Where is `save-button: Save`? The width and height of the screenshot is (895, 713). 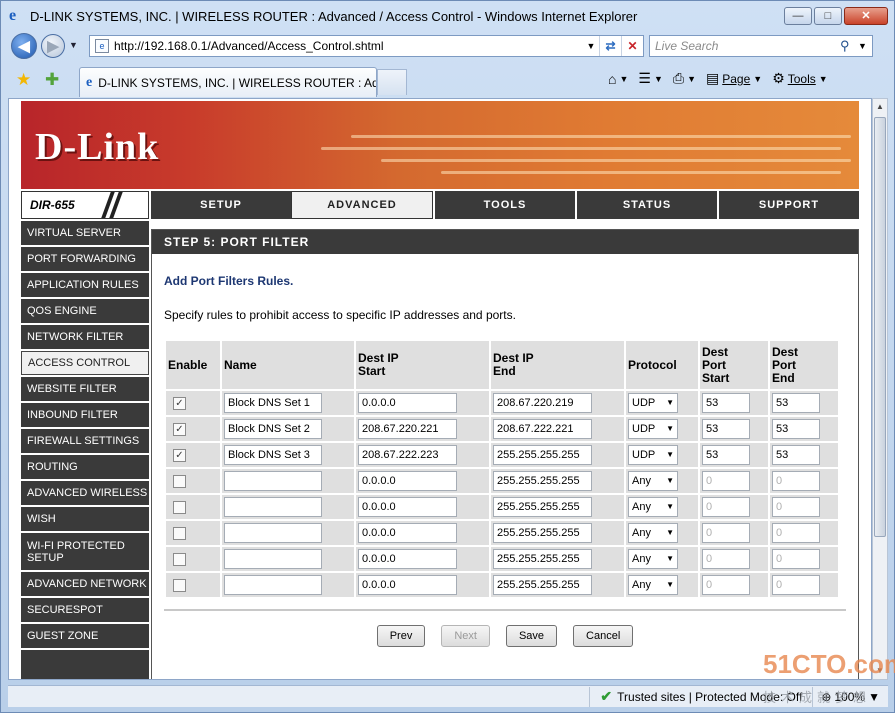 save-button: Save is located at coordinates (531, 636).